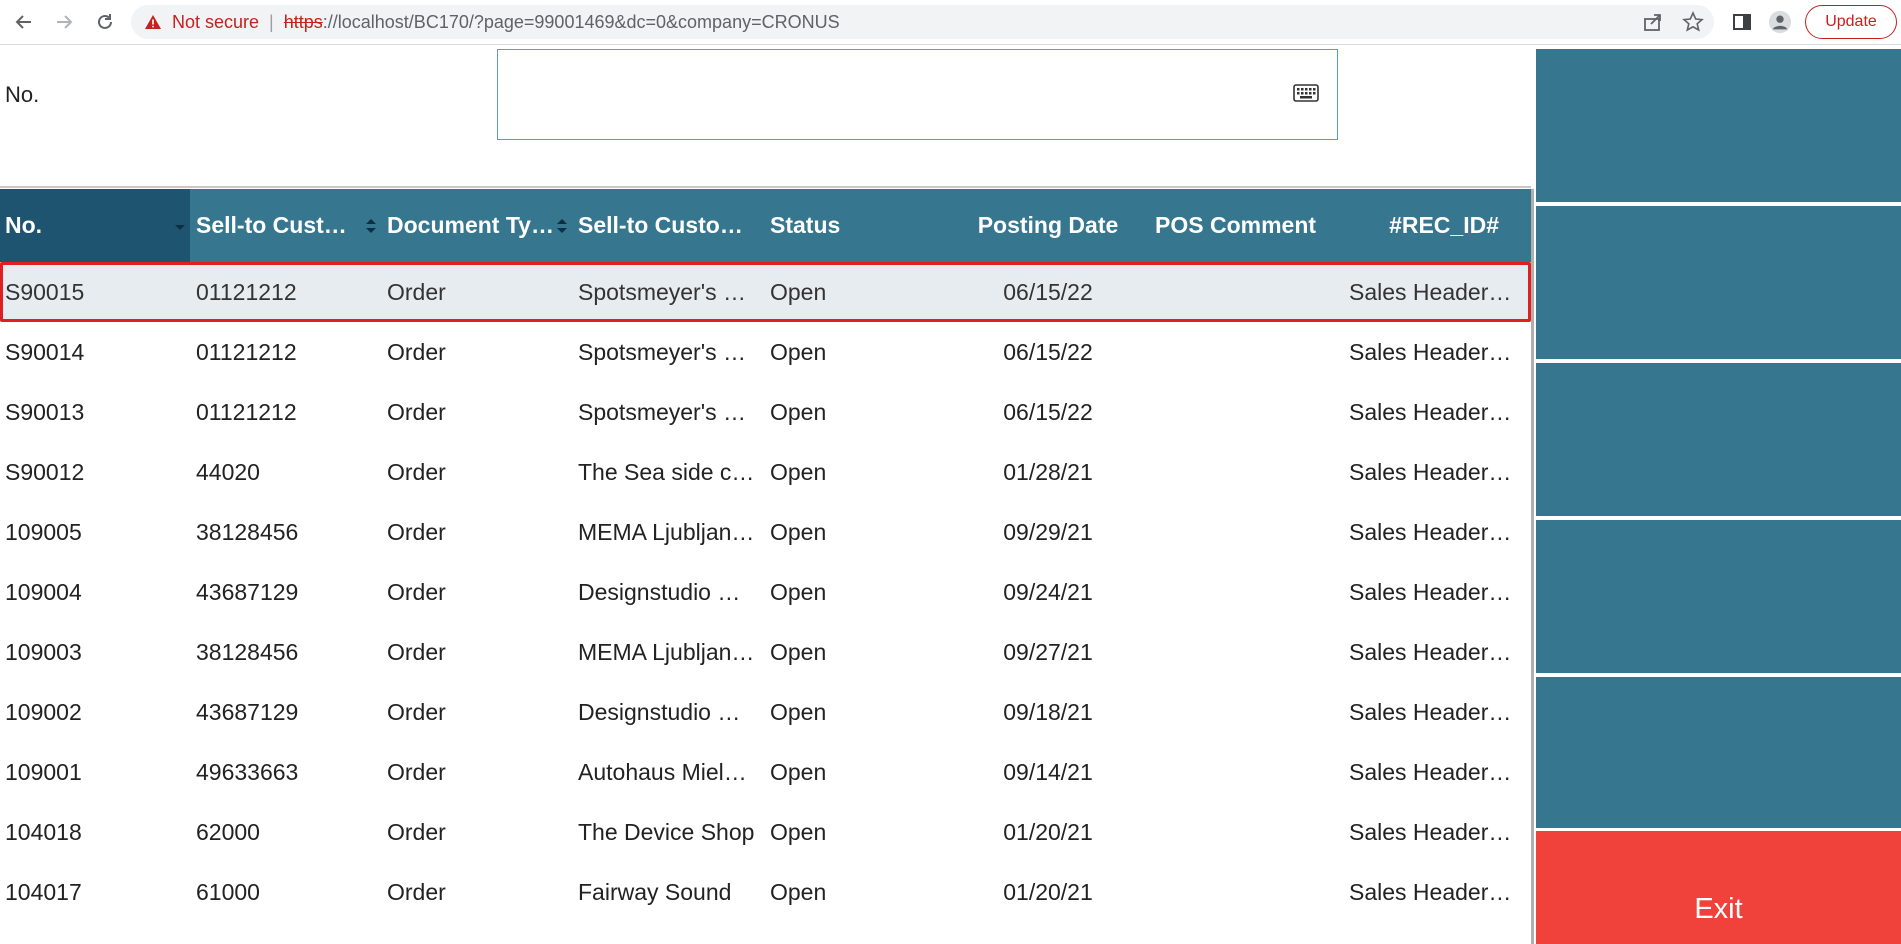  What do you see at coordinates (95, 225) in the screenshot?
I see `column-header-no: No.` at bounding box center [95, 225].